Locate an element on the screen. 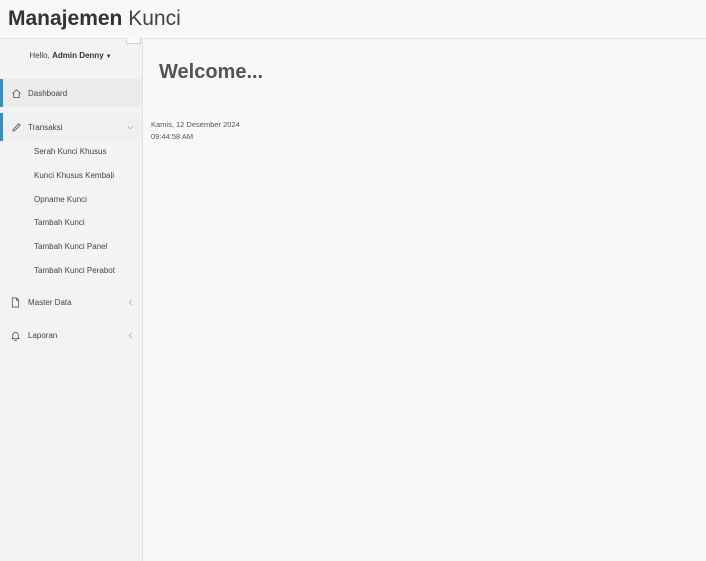 This screenshot has height=561, width=706. submenu-tambah-kunci-perabot: Tambah Kunci Perabot is located at coordinates (74, 270).